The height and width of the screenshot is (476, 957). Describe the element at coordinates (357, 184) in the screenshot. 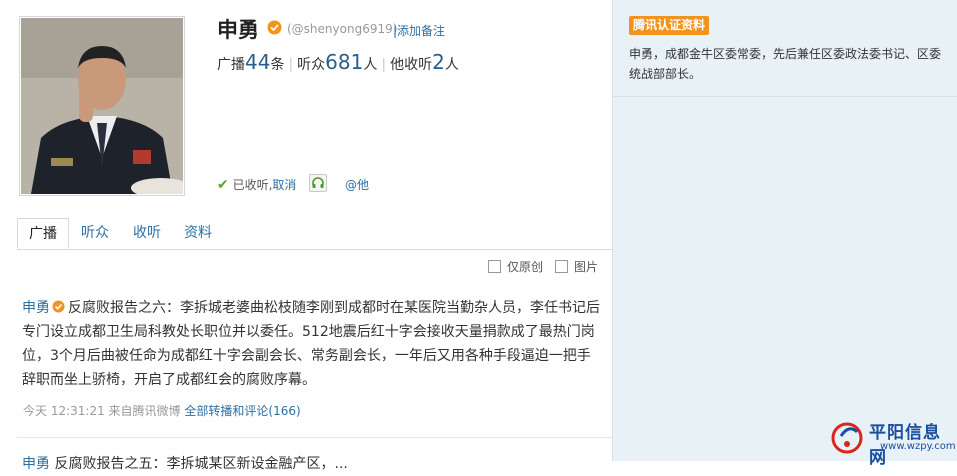

I see `mention-link: @他` at that location.